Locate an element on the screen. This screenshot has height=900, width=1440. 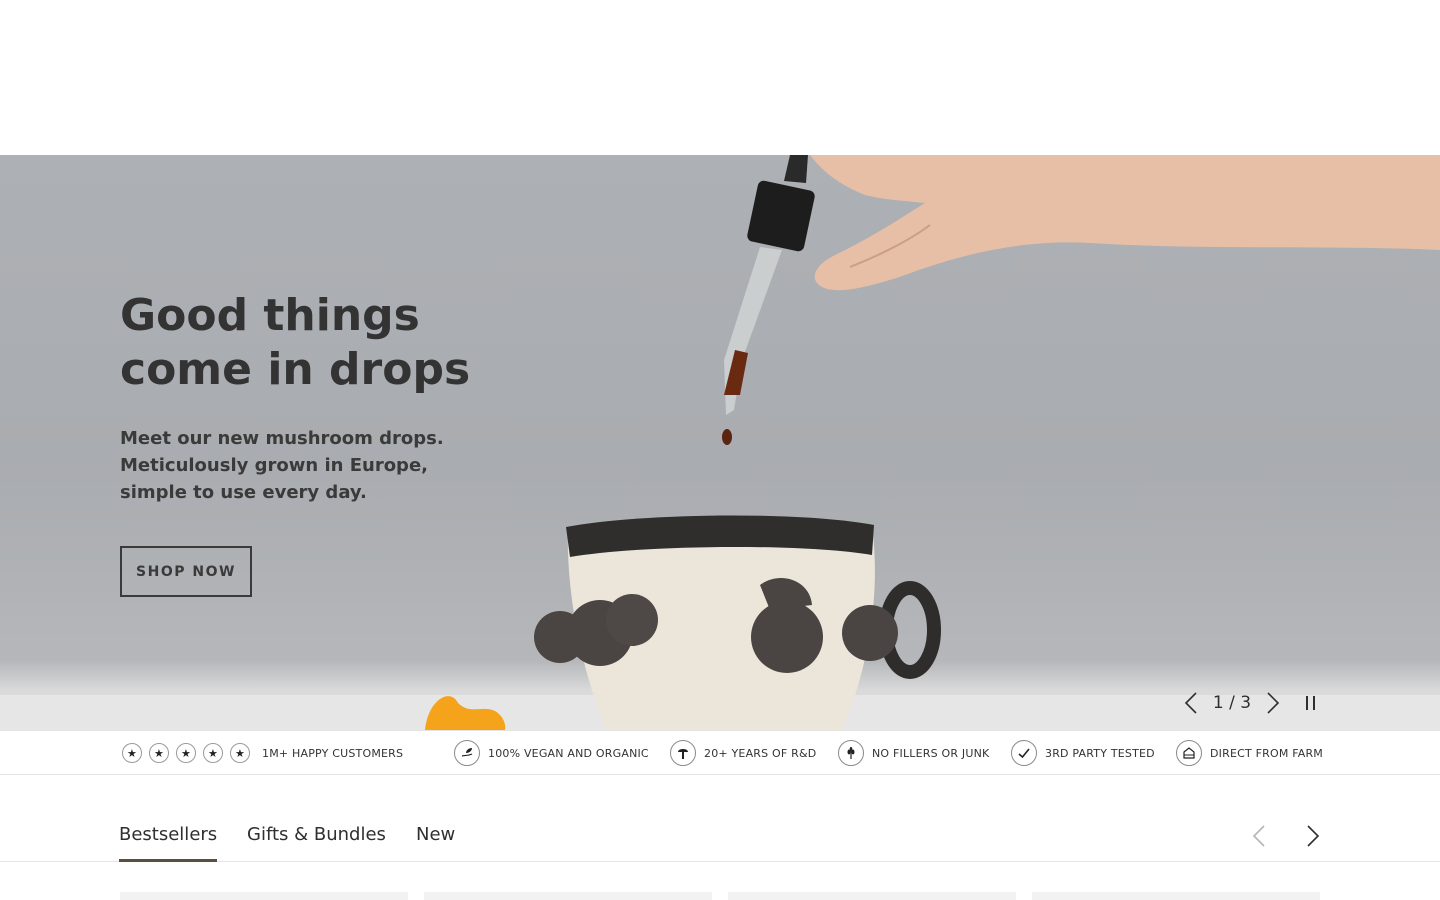
product-cards is located at coordinates (720, 896).